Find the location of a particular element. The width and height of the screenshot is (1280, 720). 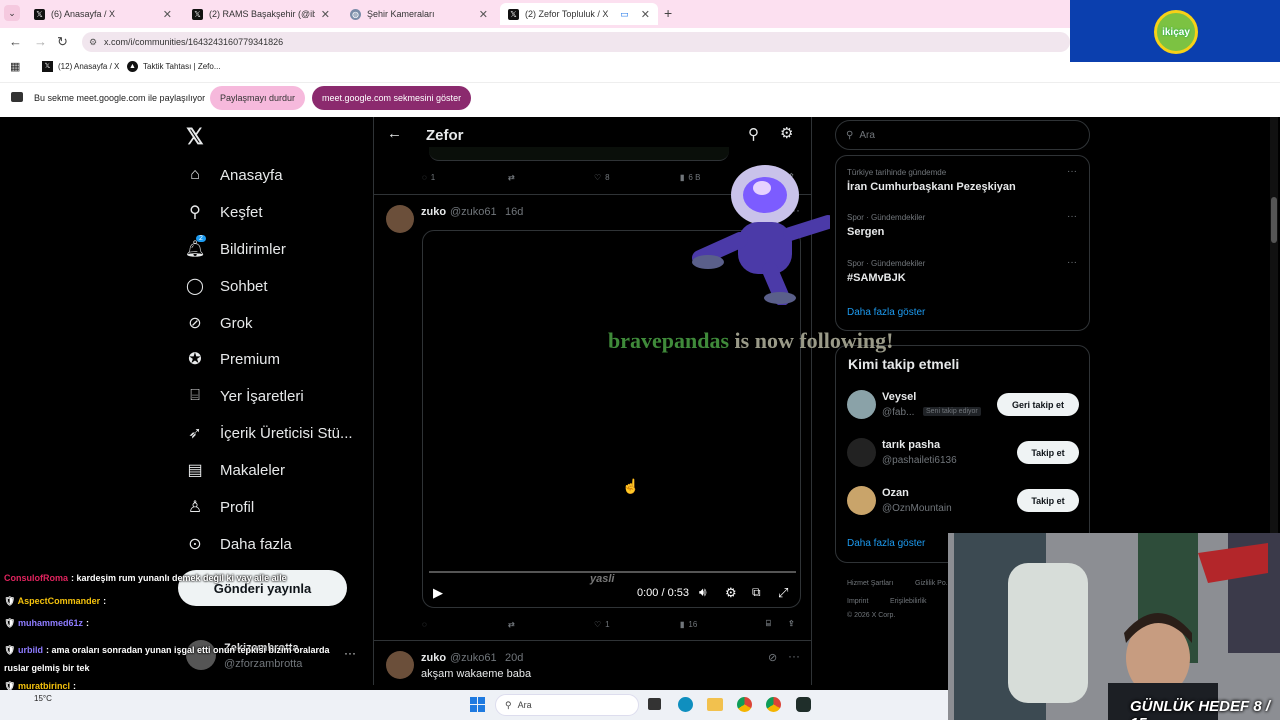

follow-back-button: Geri takip et is located at coordinates (1038, 404).